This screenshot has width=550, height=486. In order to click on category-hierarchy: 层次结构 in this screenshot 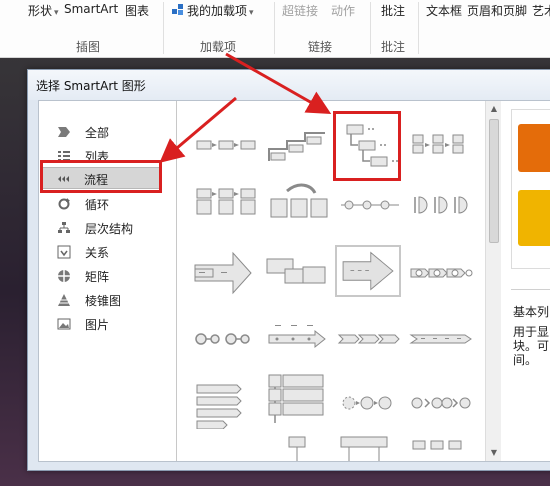, I will do `click(105, 228)`.